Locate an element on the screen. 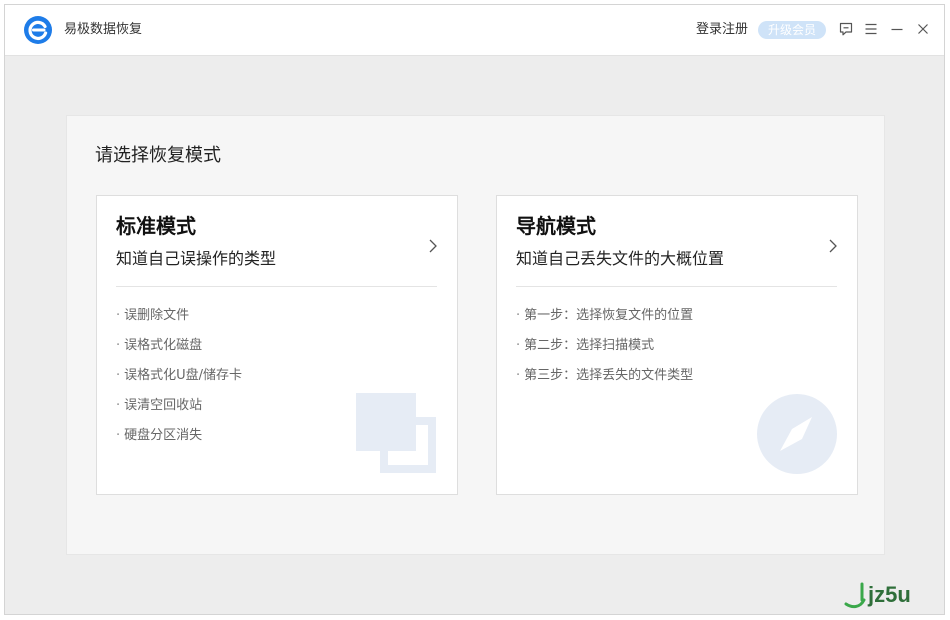 The width and height of the screenshot is (950, 620). list-item: · 误格式化磁盘 is located at coordinates (159, 345).